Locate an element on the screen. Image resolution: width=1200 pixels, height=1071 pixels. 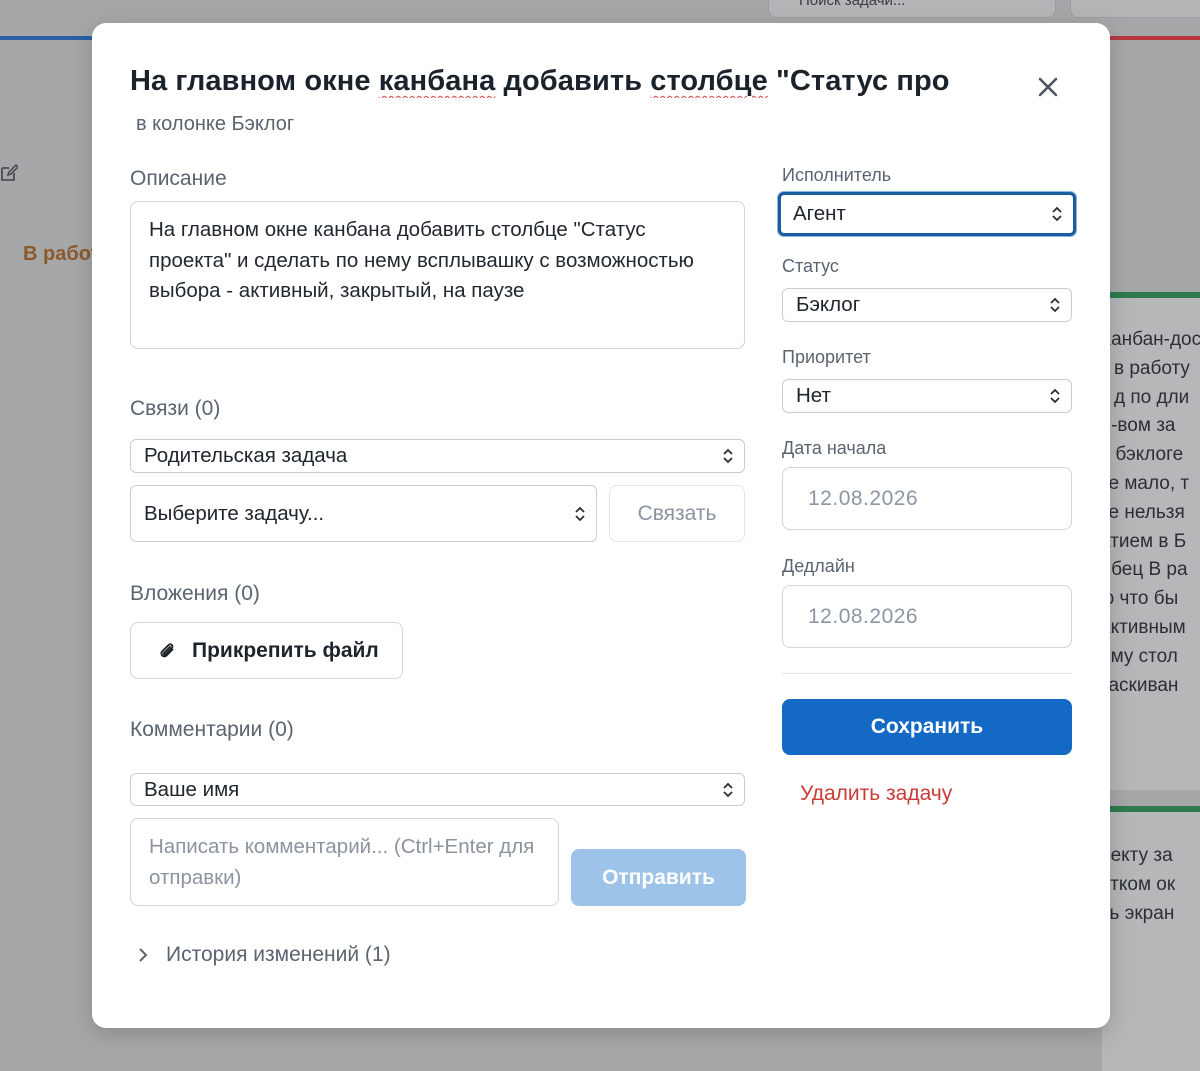
description-label: Описание is located at coordinates (178, 178).